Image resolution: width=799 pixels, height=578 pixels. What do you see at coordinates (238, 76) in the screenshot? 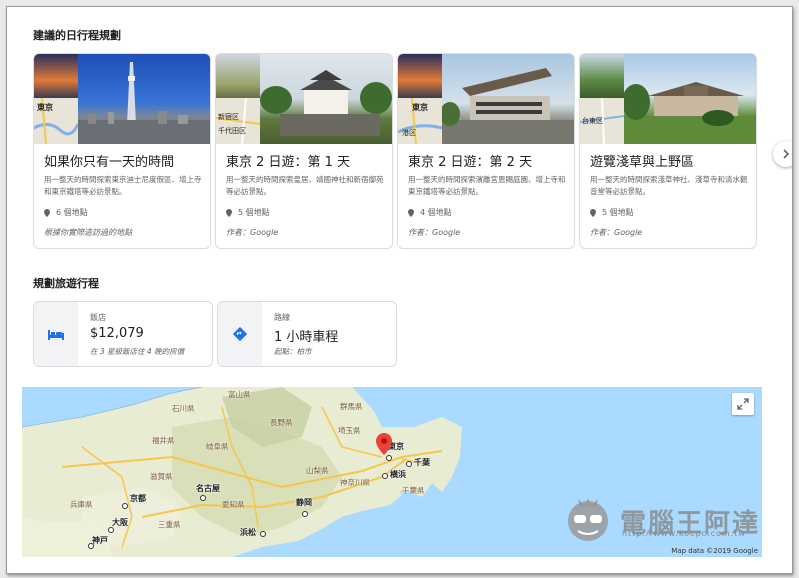
I see `temple-thumbnail` at bounding box center [238, 76].